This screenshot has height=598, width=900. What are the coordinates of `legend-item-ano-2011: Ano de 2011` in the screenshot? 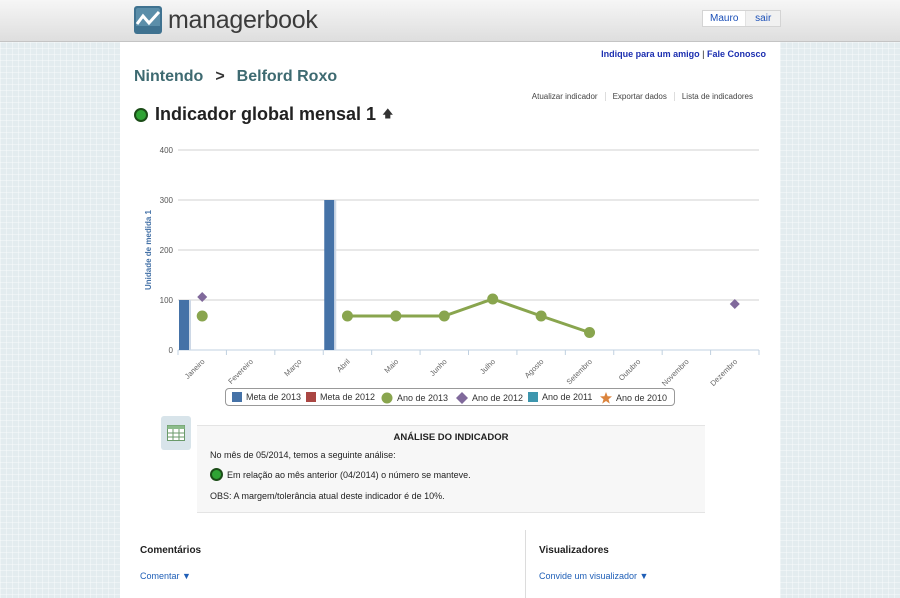 It's located at (560, 397).